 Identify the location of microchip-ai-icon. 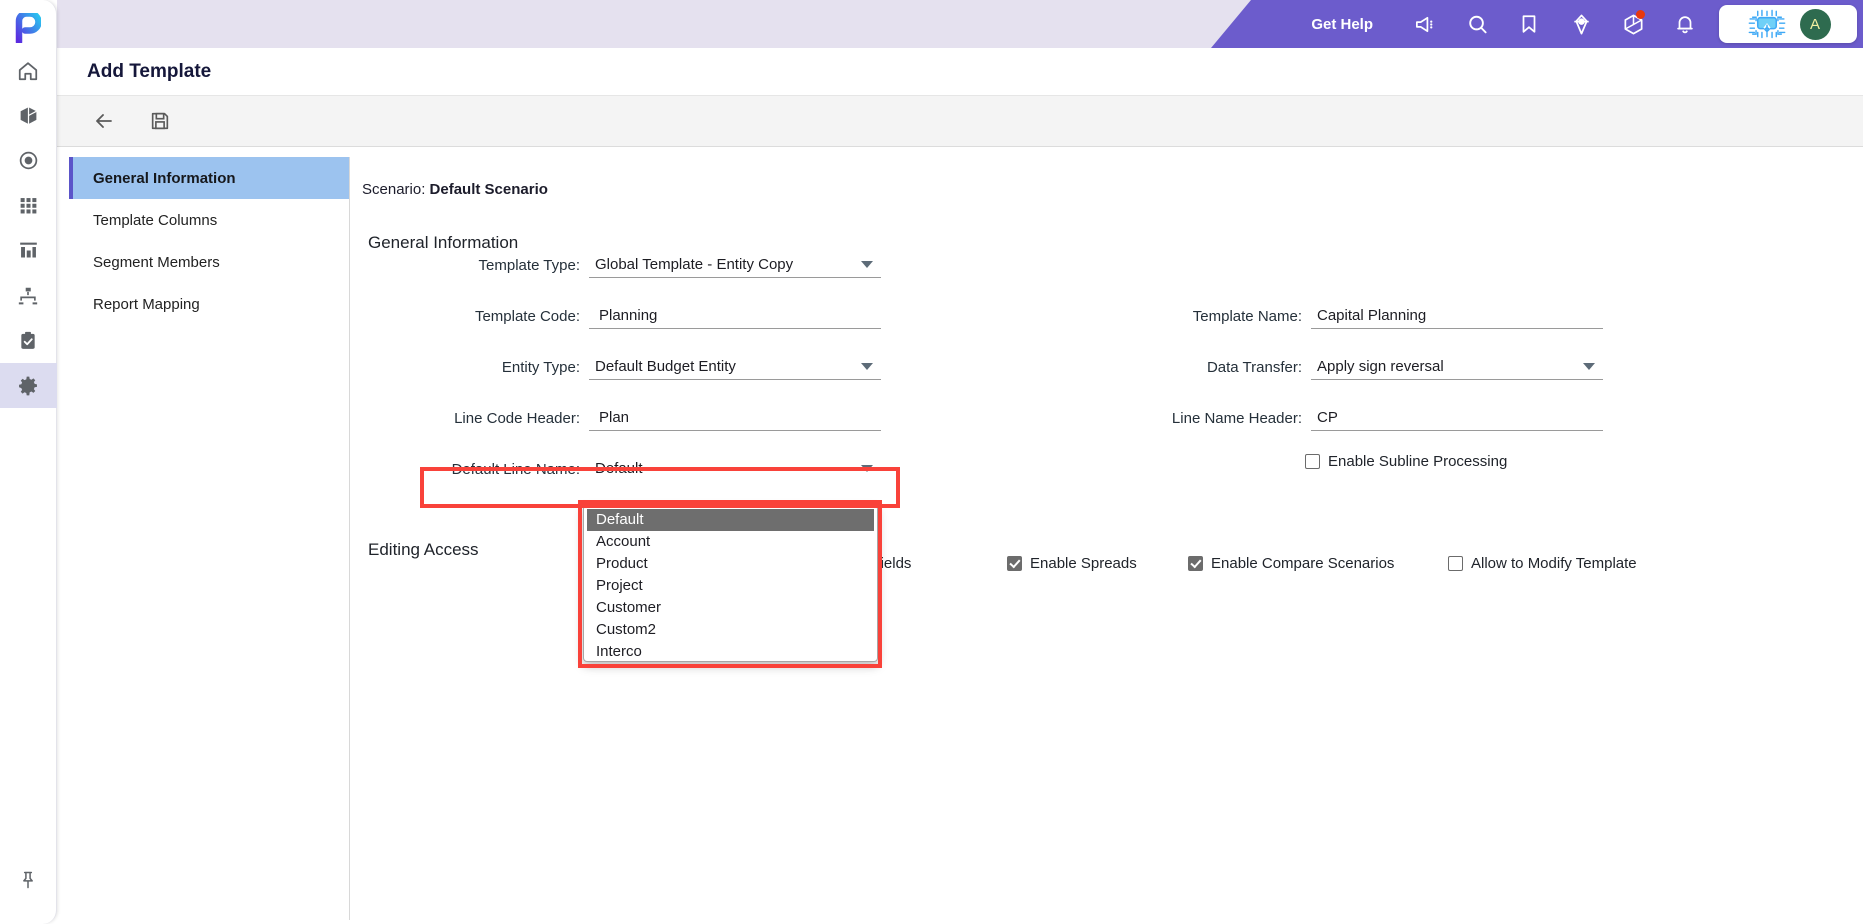
(1766, 24).